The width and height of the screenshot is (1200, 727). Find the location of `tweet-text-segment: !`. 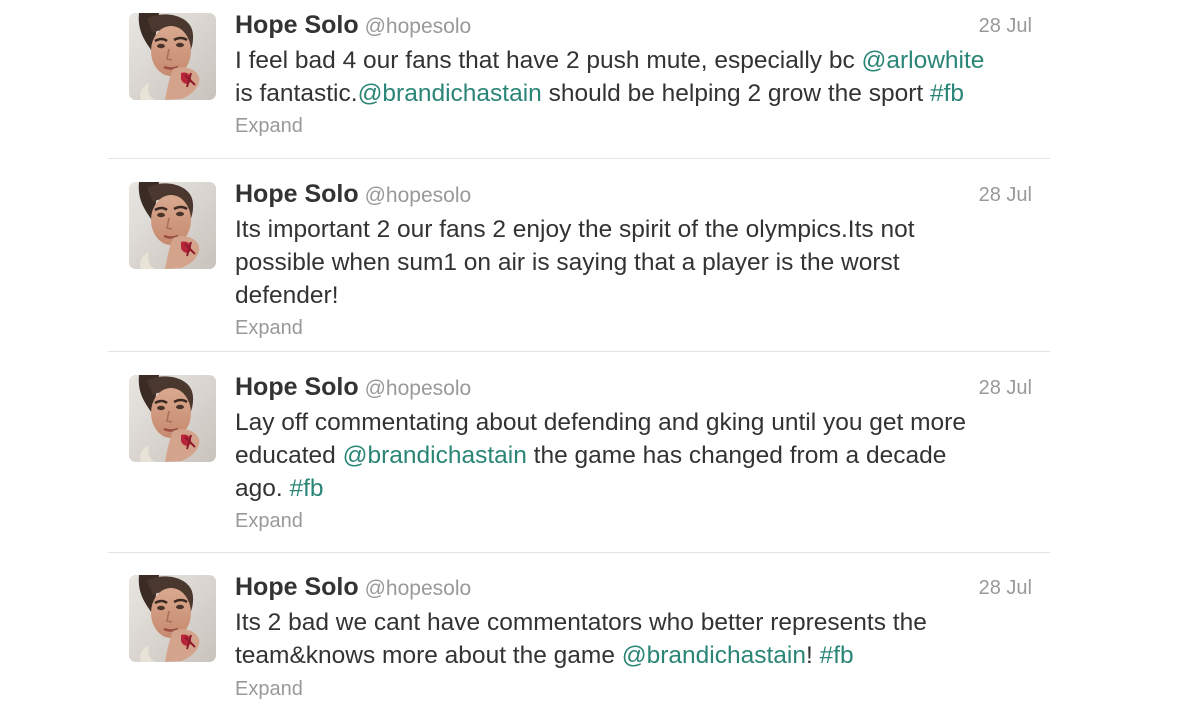

tweet-text-segment: ! is located at coordinates (813, 655).